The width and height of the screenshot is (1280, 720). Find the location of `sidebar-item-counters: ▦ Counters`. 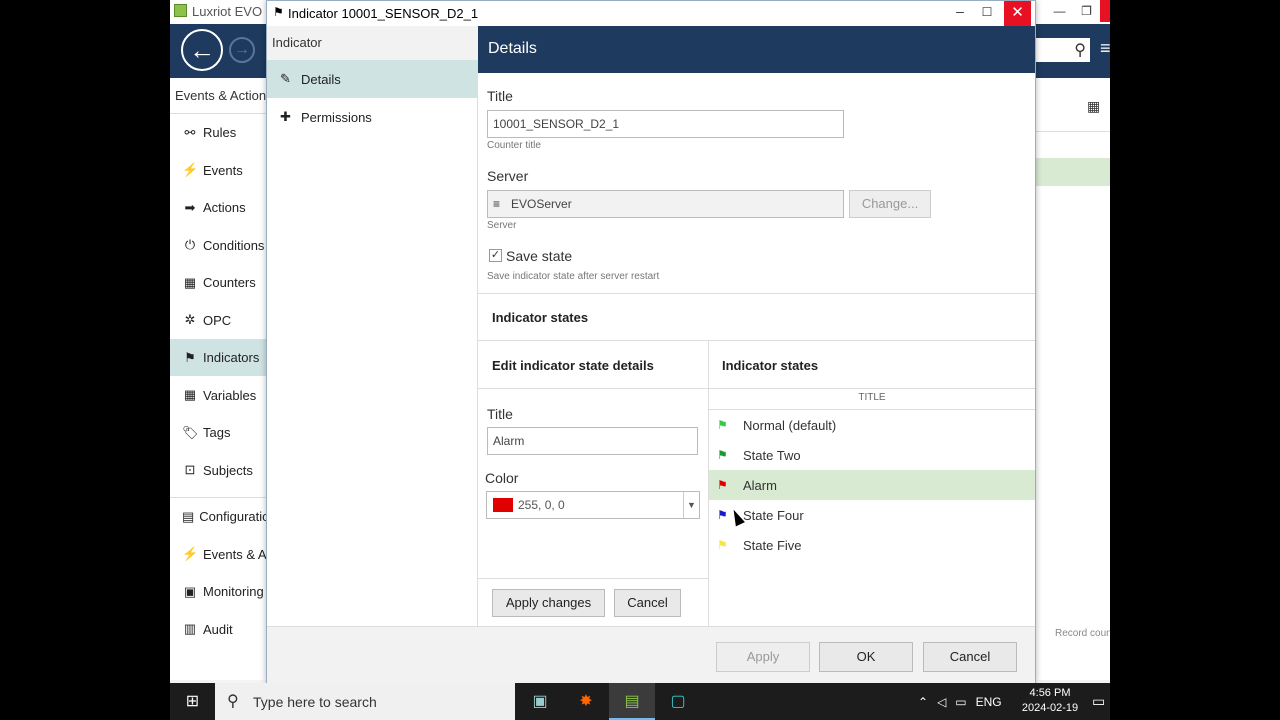

sidebar-item-counters: ▦ Counters is located at coordinates (219, 282).